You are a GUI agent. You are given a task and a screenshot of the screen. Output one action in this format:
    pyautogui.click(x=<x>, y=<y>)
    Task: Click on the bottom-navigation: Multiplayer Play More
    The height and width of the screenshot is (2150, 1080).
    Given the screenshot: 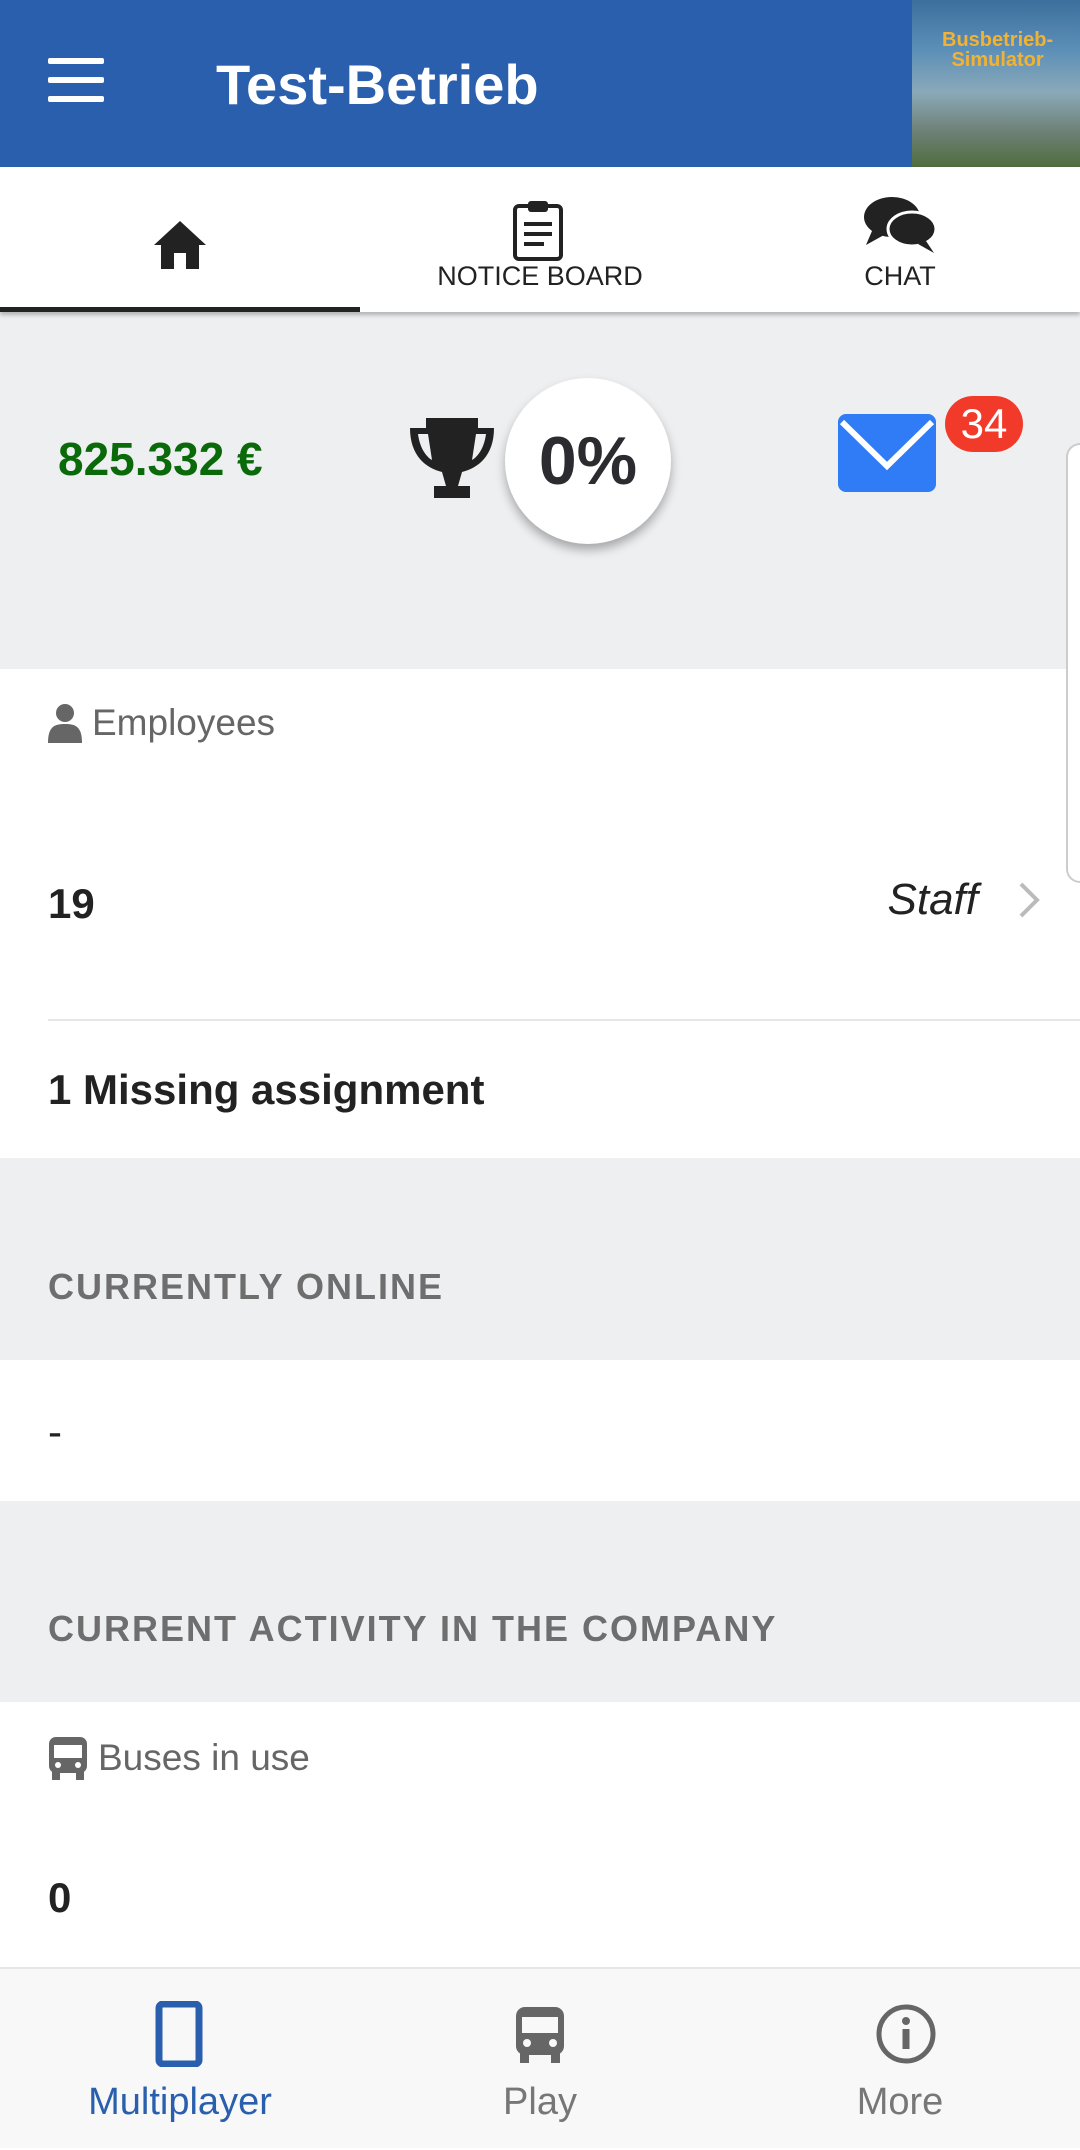 What is the action you would take?
    pyautogui.click(x=540, y=2057)
    